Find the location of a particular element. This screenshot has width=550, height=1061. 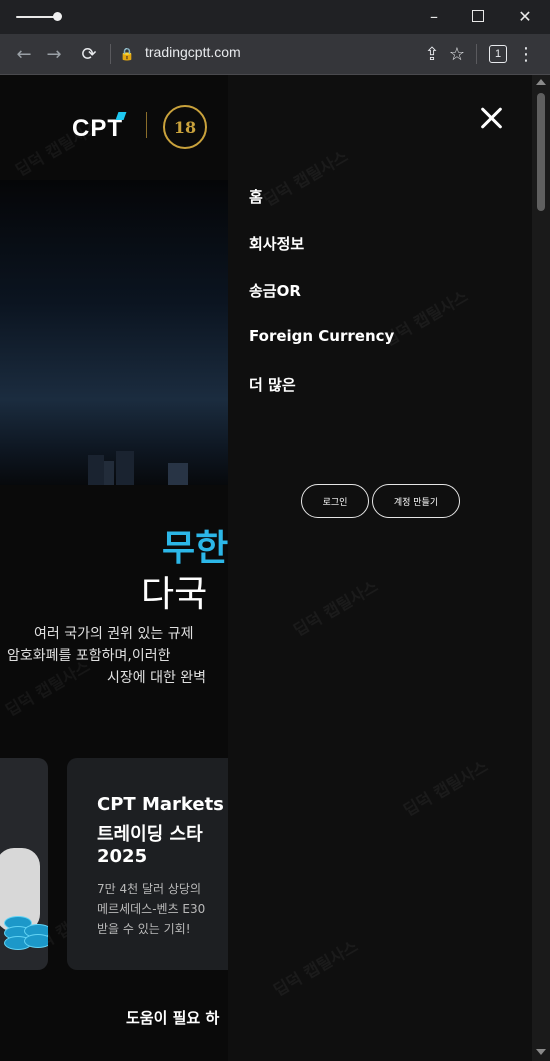

maximize-icon is located at coordinates (478, 17).